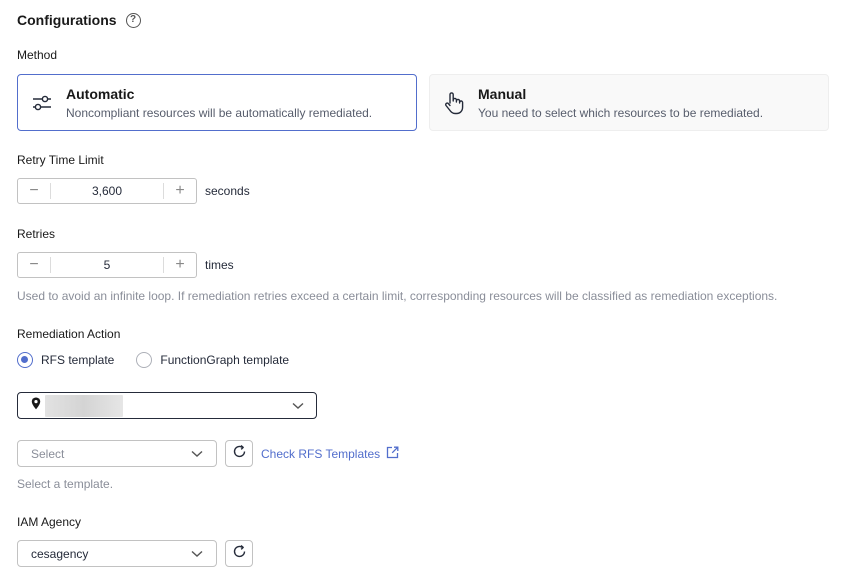 This screenshot has height=583, width=851. I want to click on retry-time-limit-stepper: − 3,600 +, so click(107, 191).